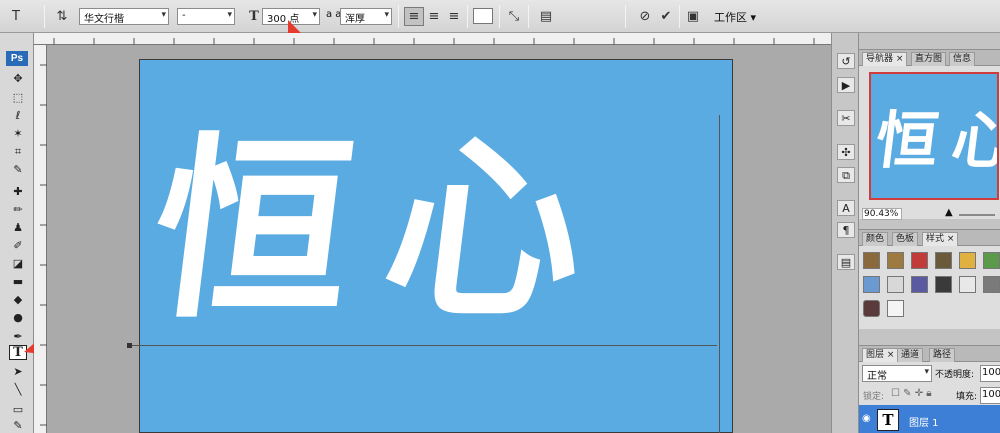 The height and width of the screenshot is (433, 1000). Describe the element at coordinates (897, 373) in the screenshot. I see `blend-mode-select: 正常 ▾` at that location.